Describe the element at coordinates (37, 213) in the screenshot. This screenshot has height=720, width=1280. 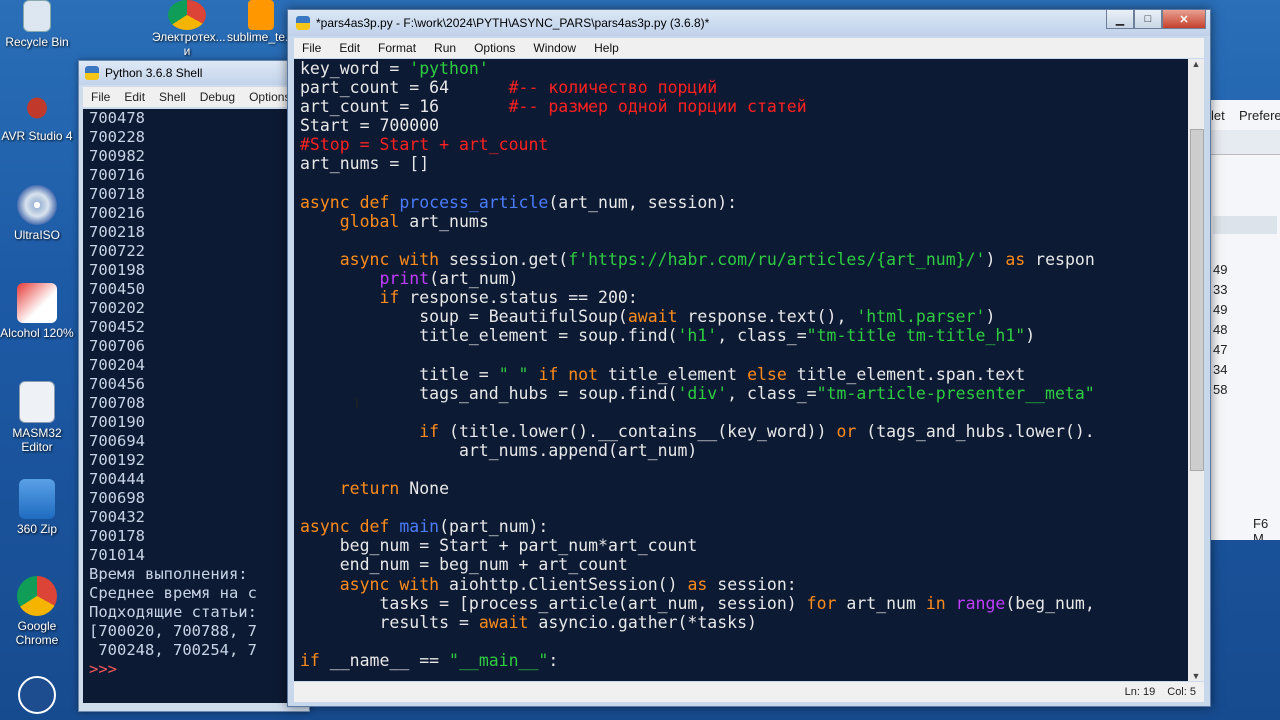
I see `desktop-icon-ultraiso: UltraISO` at that location.